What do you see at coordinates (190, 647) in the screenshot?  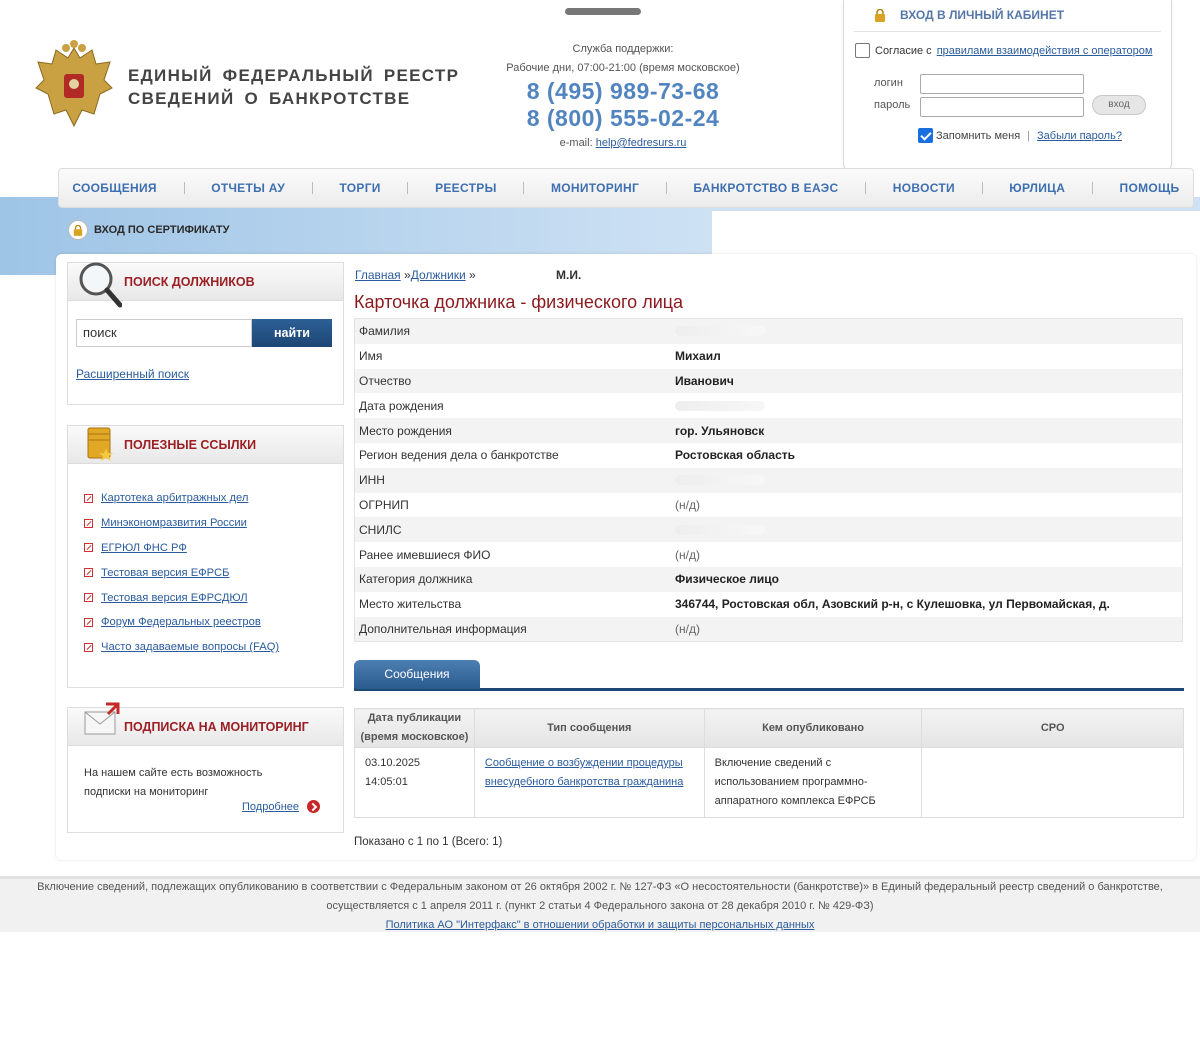 I see `link-faq: Часто задаваемые вопросы (FAQ)` at bounding box center [190, 647].